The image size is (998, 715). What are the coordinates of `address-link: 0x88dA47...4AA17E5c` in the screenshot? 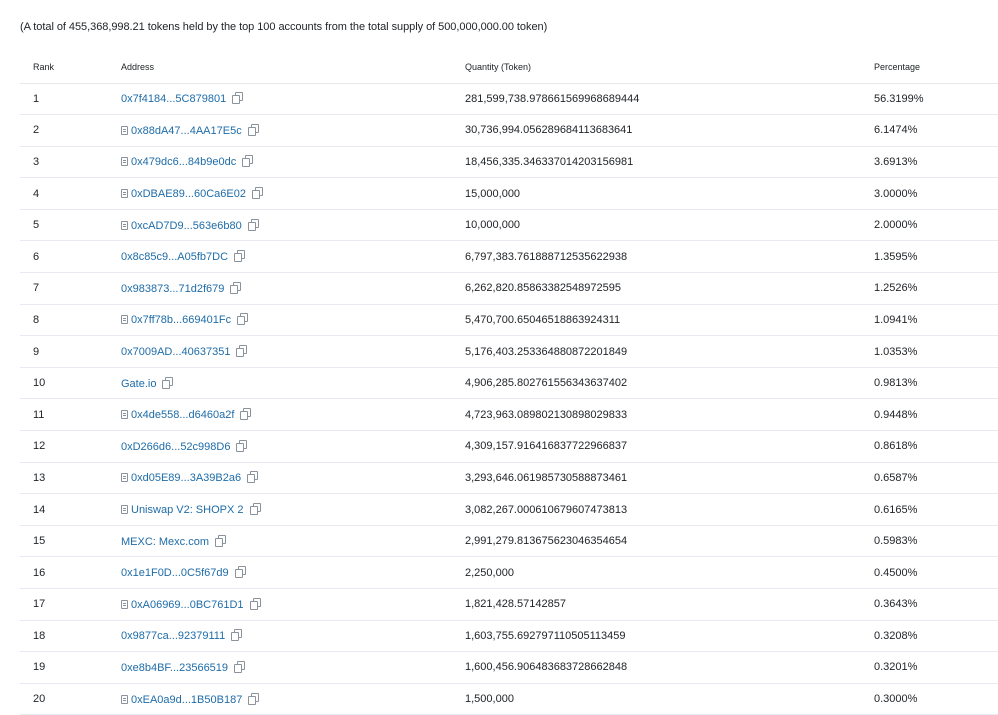 It's located at (186, 131).